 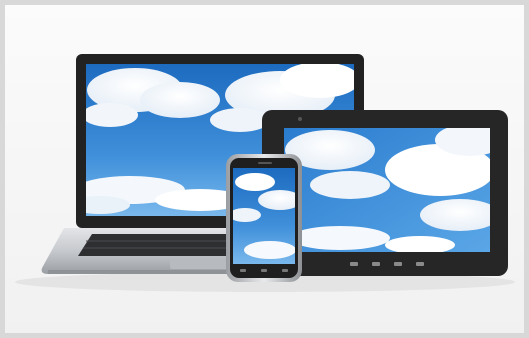 What do you see at coordinates (264, 218) in the screenshot?
I see `smartphone` at bounding box center [264, 218].